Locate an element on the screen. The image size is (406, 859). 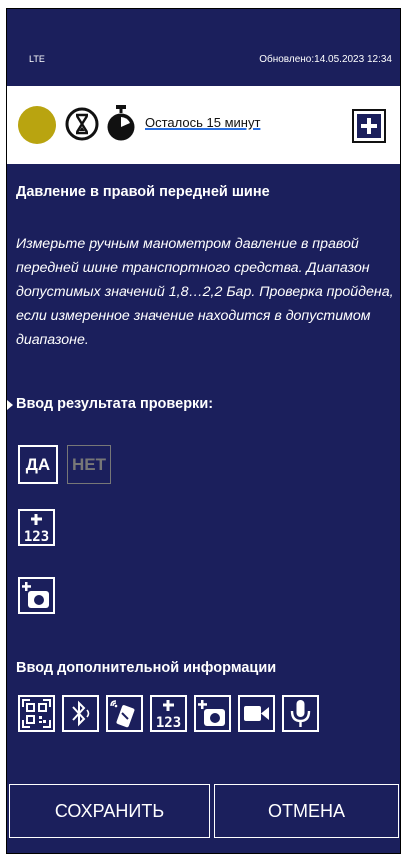
add-note-button is located at coordinates (369, 126).